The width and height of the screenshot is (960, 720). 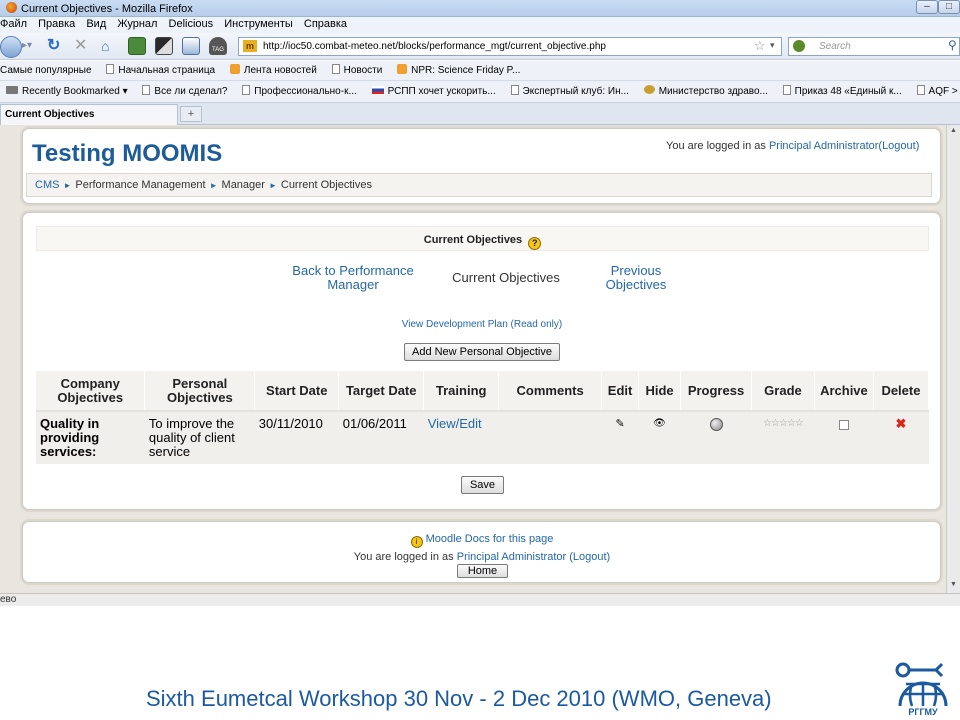 I want to click on home-button: Home, so click(x=482, y=571).